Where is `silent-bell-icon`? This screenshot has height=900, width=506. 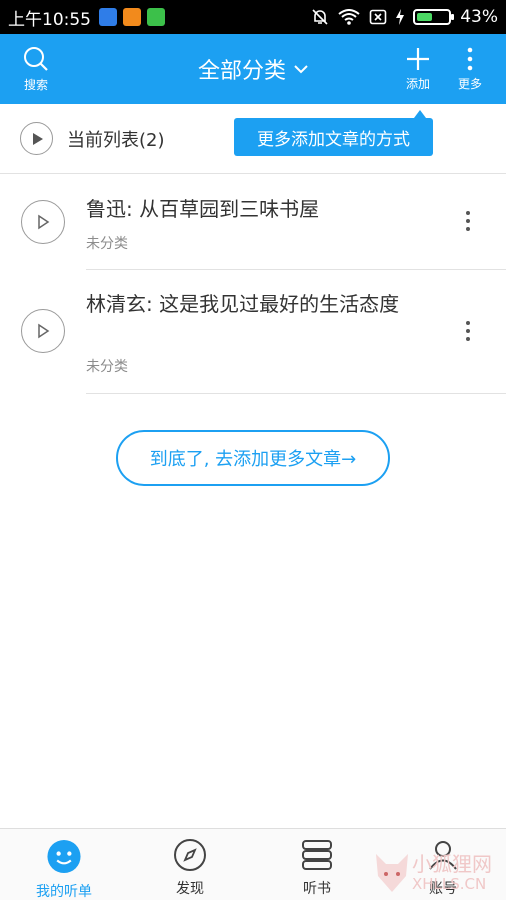
silent-bell-icon is located at coordinates (320, 17).